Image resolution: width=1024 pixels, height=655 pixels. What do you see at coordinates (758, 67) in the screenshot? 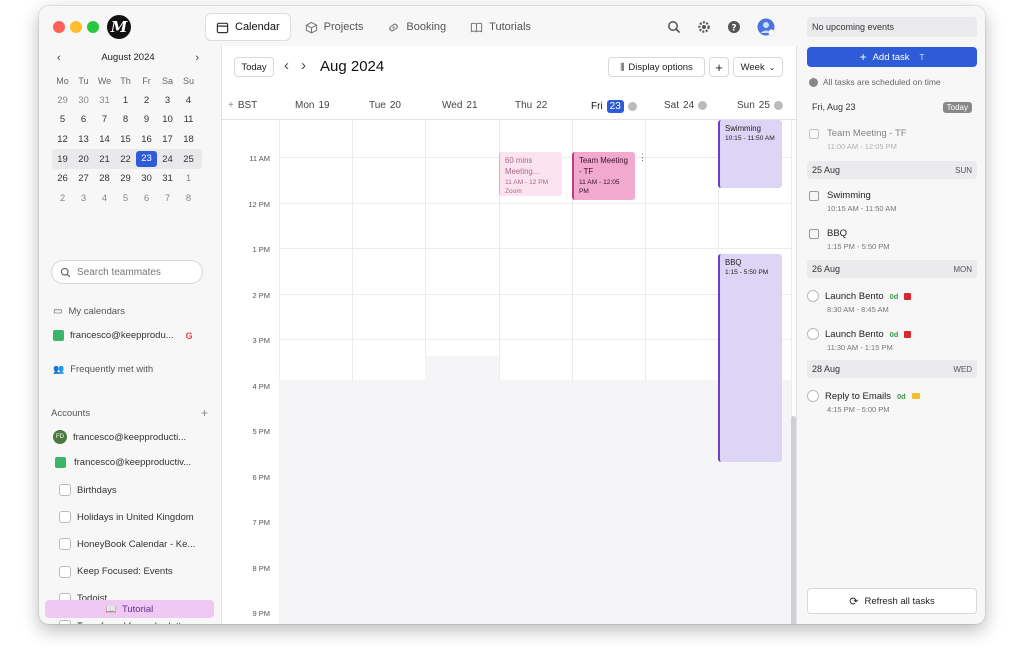
I see `view-select: Week ⌄` at bounding box center [758, 67].